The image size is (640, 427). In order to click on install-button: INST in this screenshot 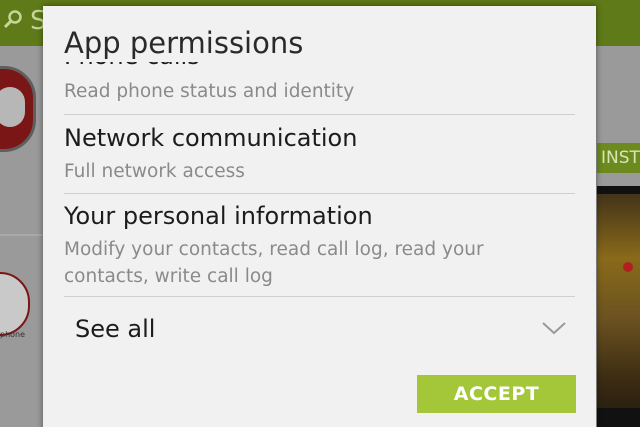, I will do `click(618, 158)`.